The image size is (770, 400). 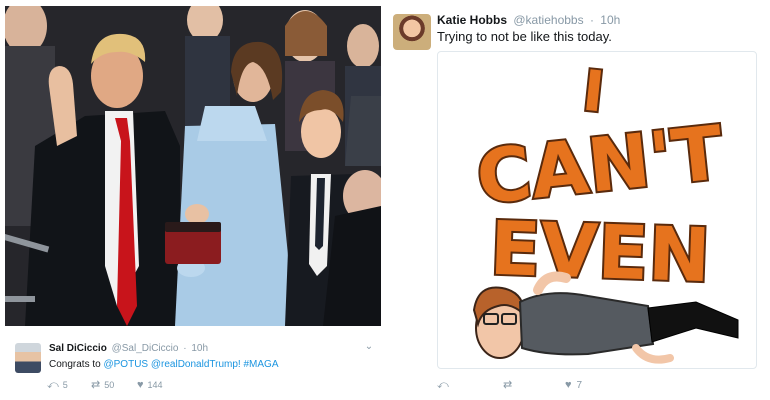 I want to click on mention-trump-link: @realDonaldTrump!, so click(x=196, y=364).